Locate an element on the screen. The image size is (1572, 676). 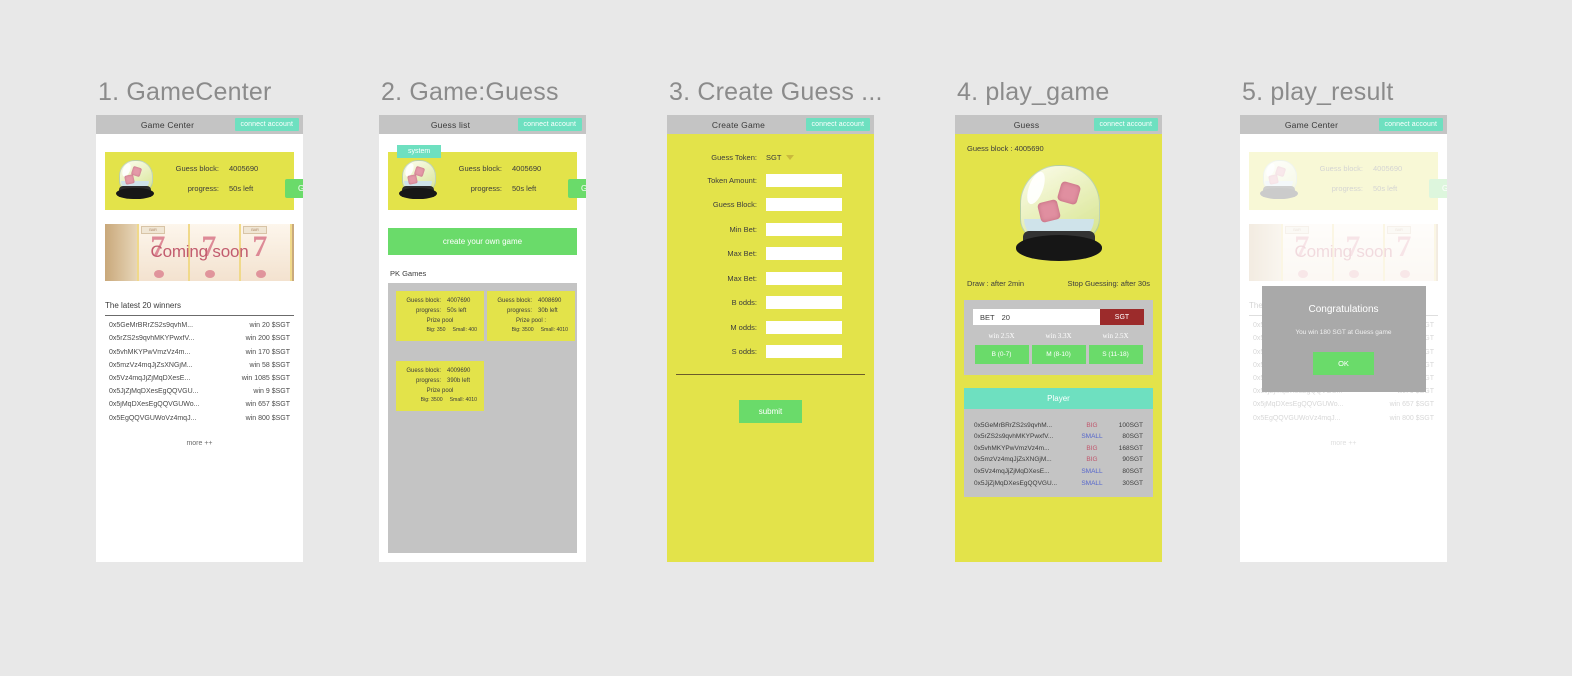
field-label: Guess Block: is located at coordinates (734, 204).